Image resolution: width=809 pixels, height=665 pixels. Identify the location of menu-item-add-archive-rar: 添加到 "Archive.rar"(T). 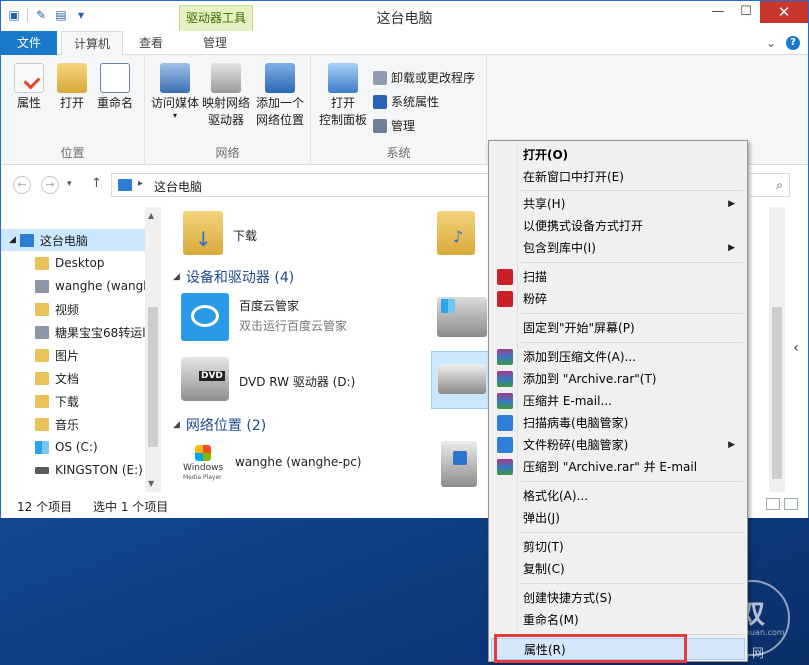
(618, 379).